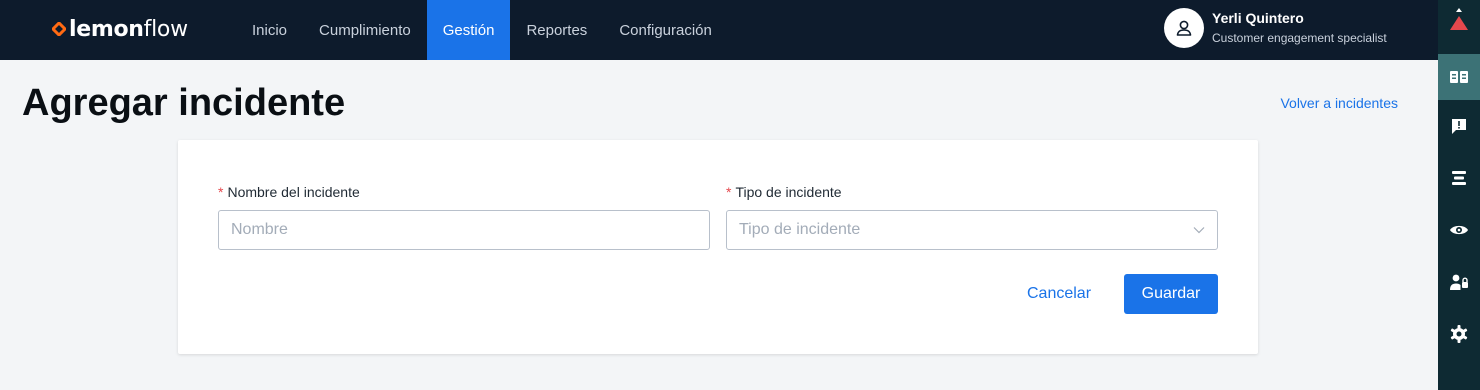  What do you see at coordinates (184, 103) in the screenshot?
I see `page-title: Agregar incidente` at bounding box center [184, 103].